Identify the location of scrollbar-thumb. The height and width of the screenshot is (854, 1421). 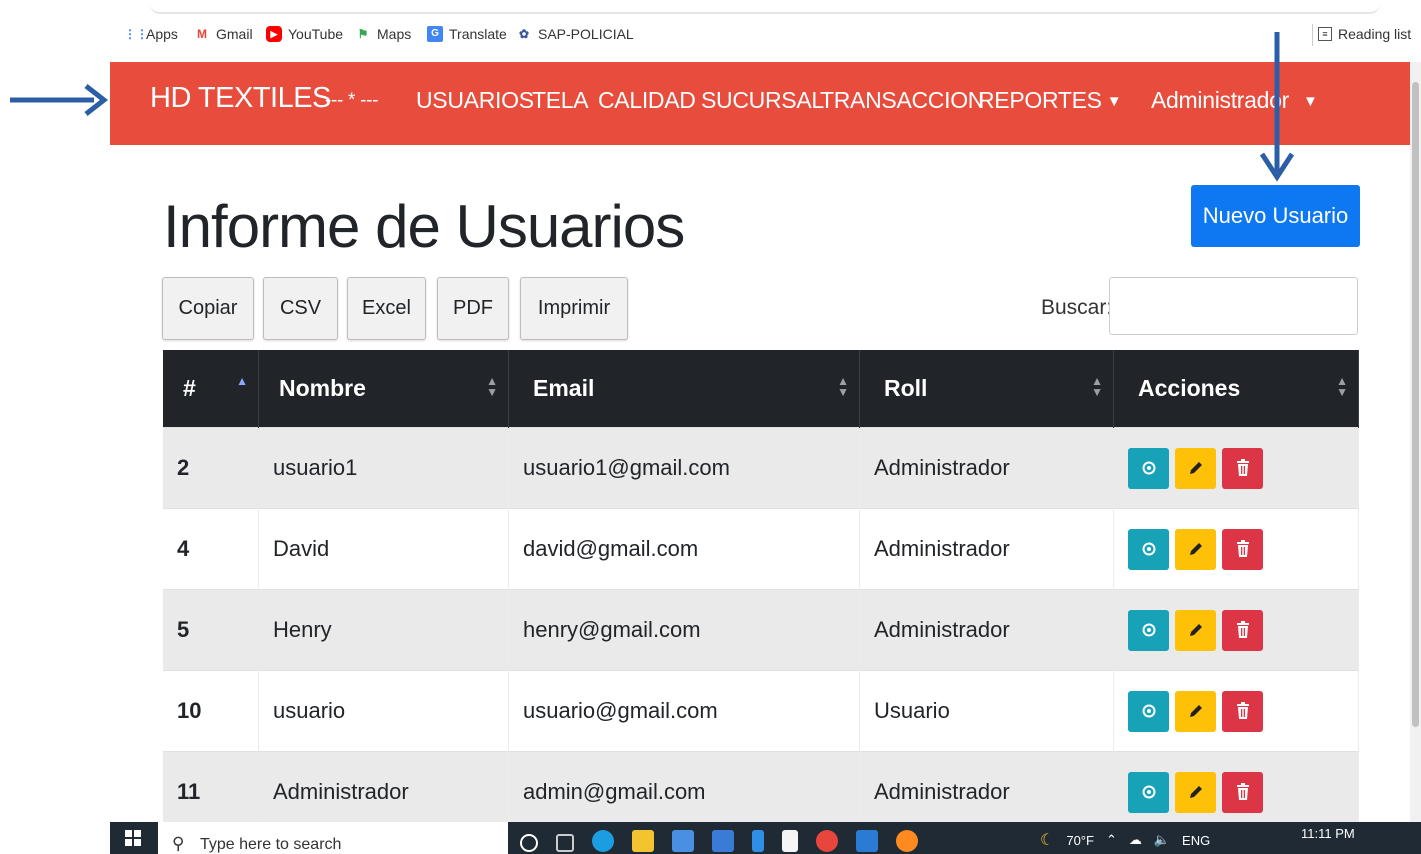
(1415, 404).